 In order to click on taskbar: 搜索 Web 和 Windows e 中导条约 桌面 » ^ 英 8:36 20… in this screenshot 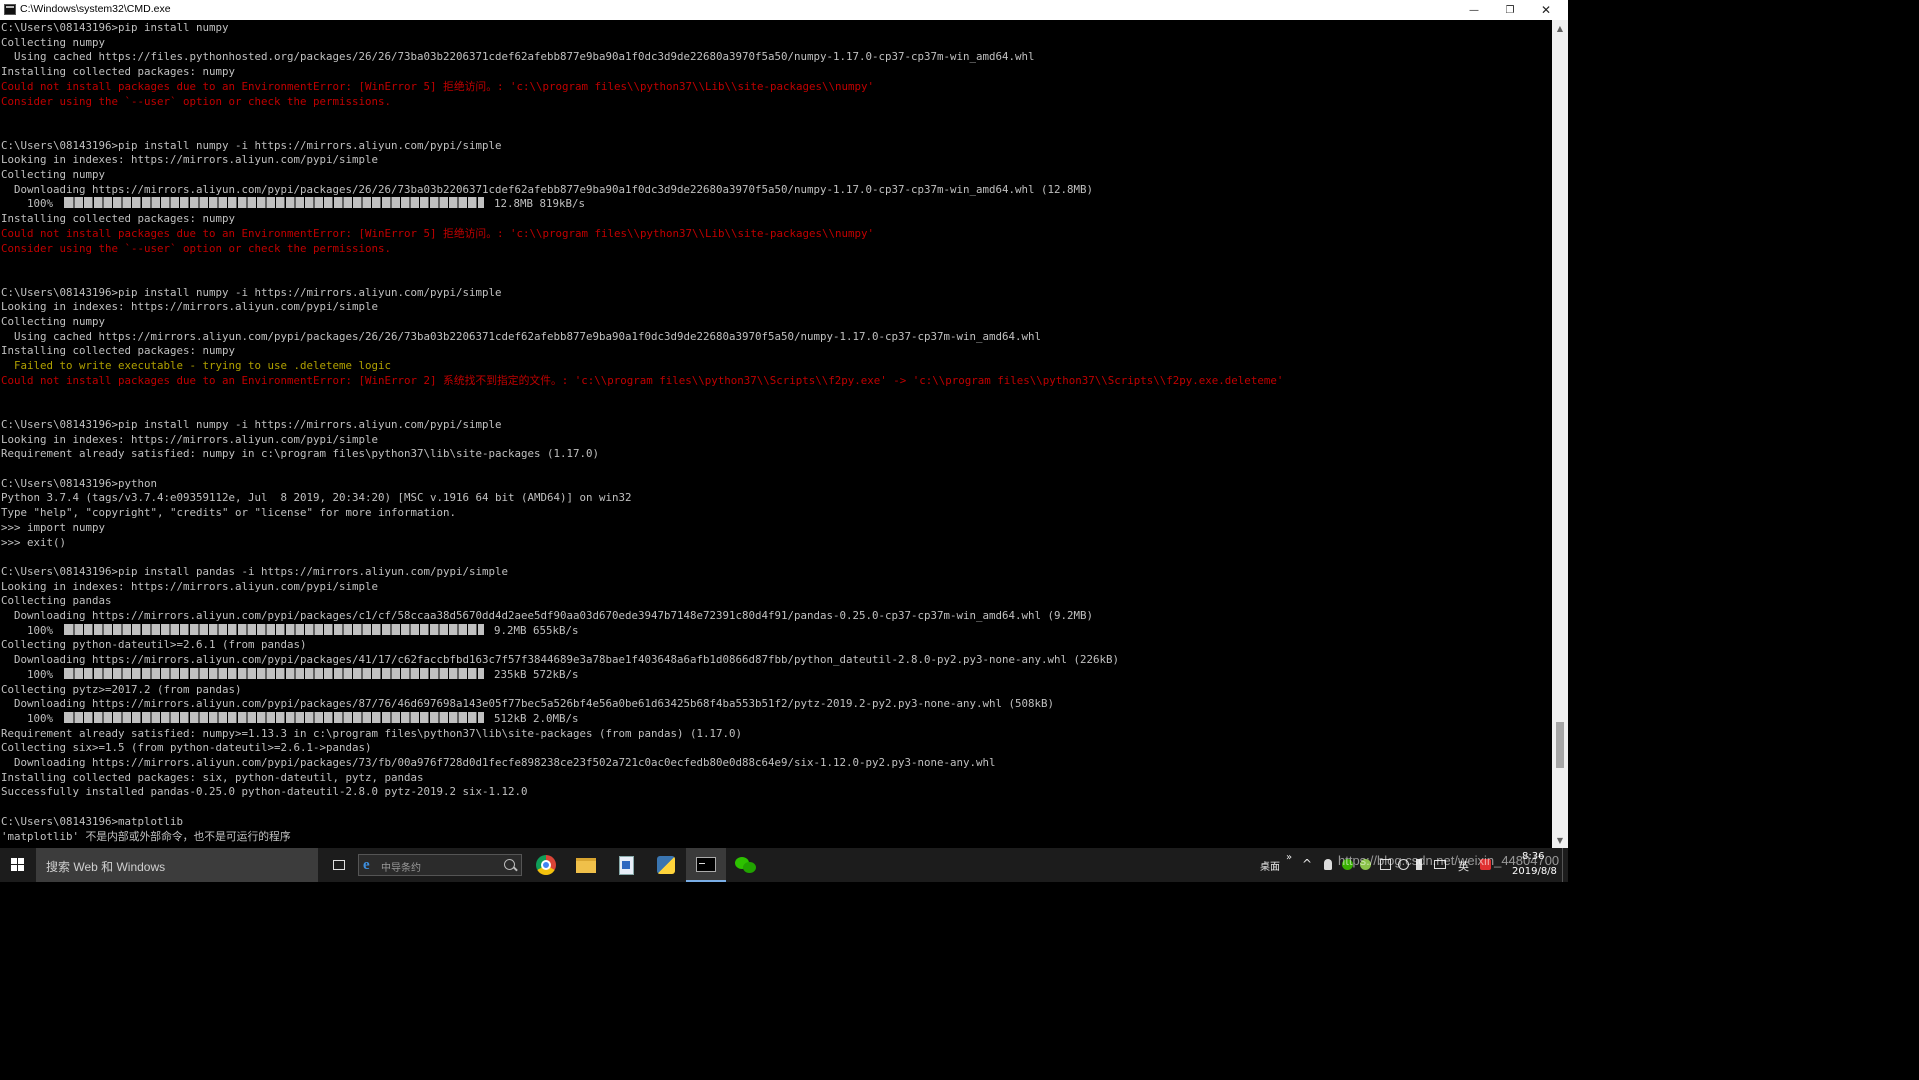, I will do `click(784, 865)`.